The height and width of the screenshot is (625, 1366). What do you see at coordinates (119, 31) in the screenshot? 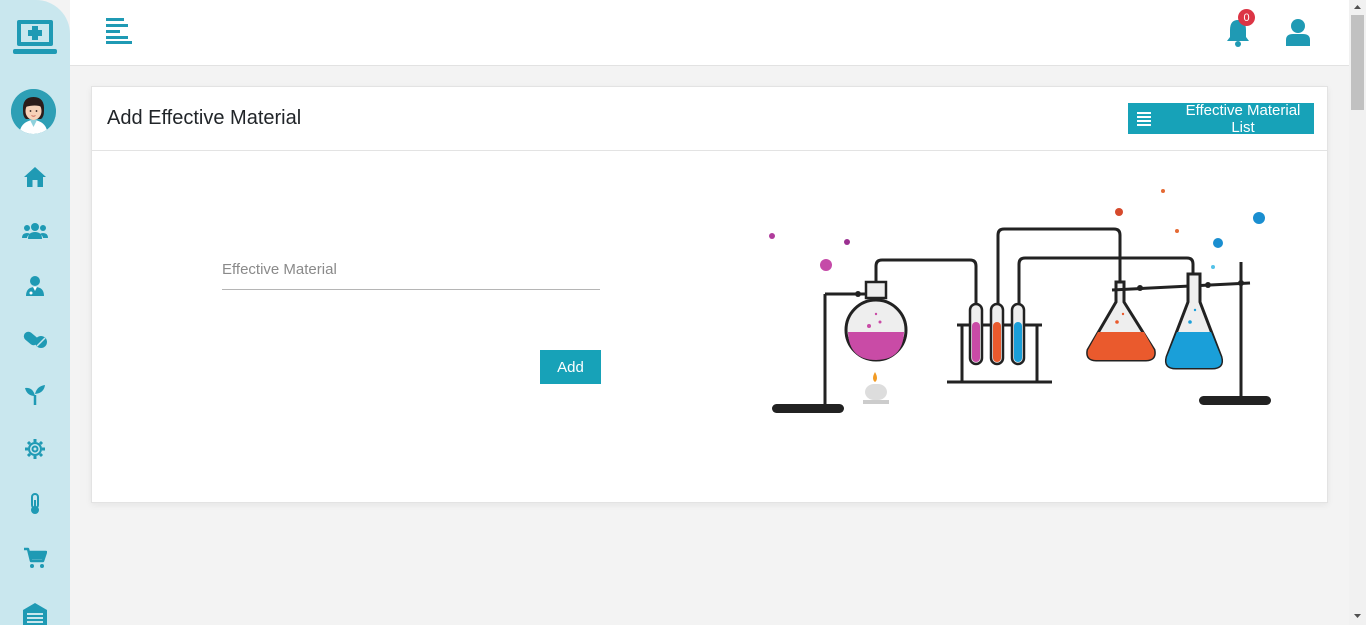
I see `menu-toggle-icon` at bounding box center [119, 31].